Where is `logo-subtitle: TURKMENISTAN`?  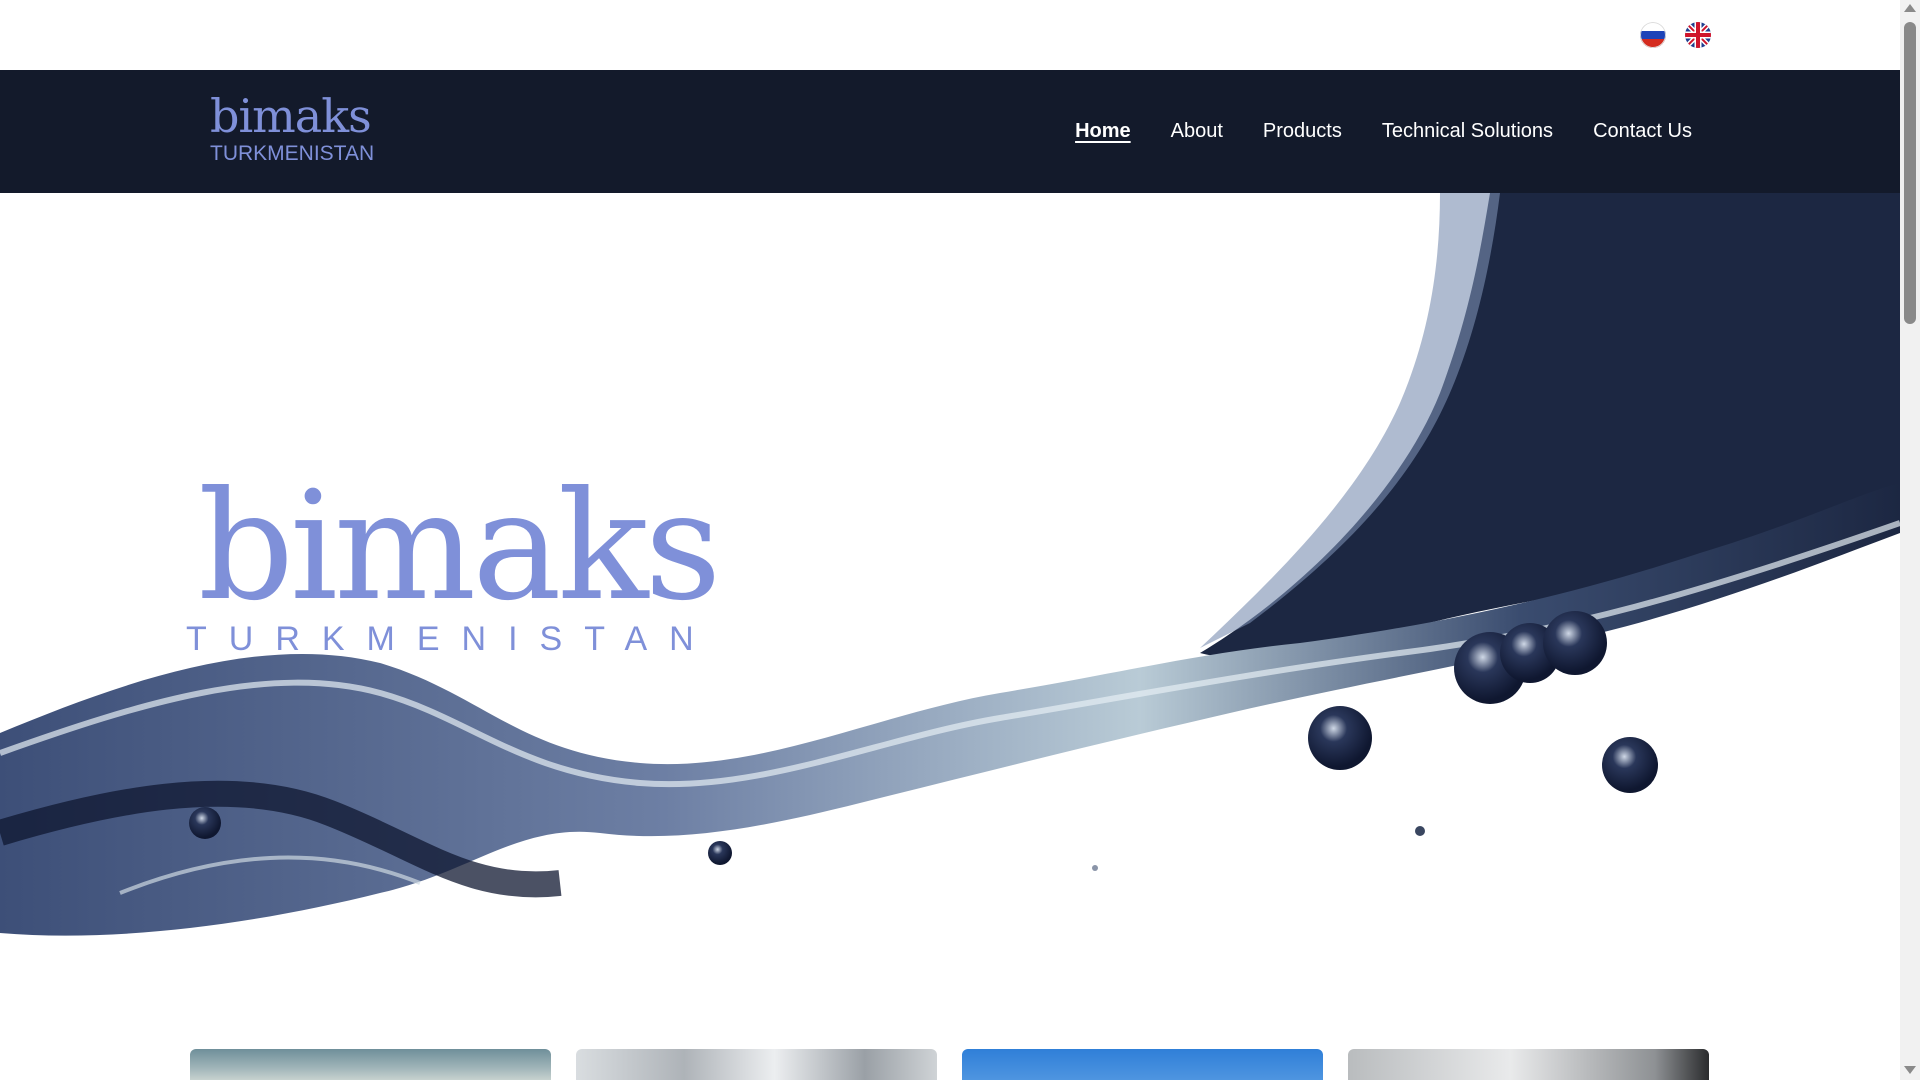 logo-subtitle: TURKMENISTAN is located at coordinates (292, 153).